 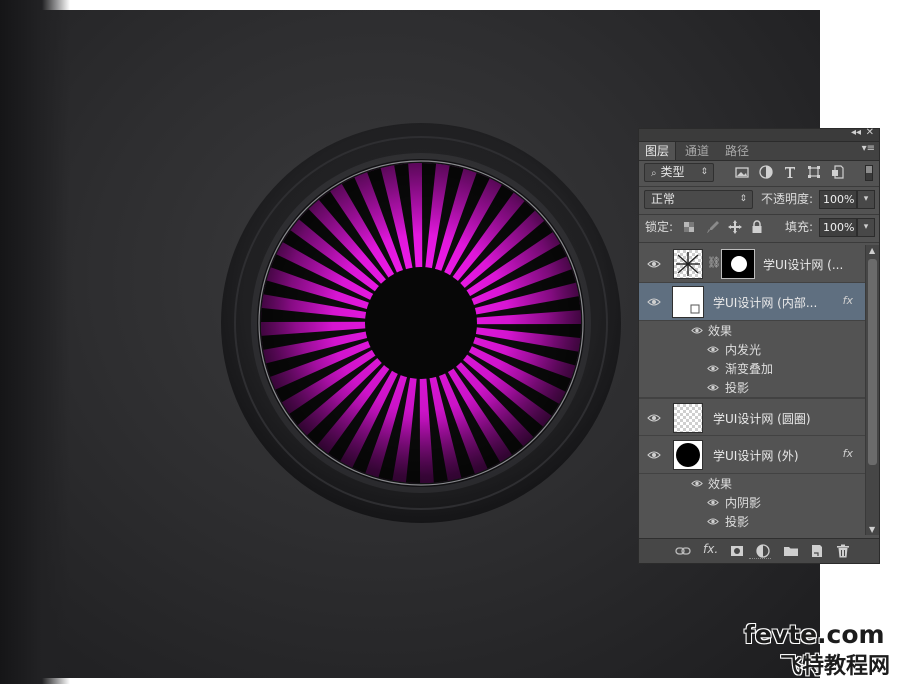 I want to click on lock-image-icon, so click(x=713, y=227).